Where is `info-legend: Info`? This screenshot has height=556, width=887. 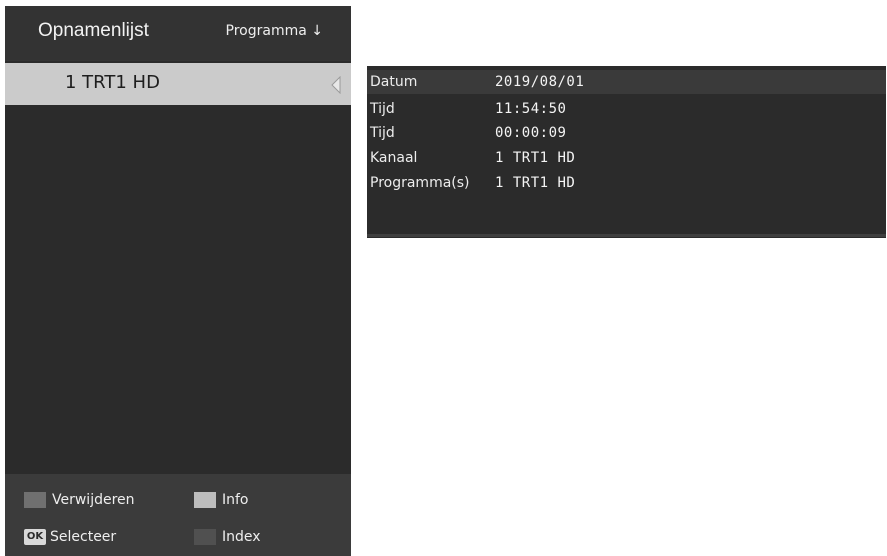
info-legend: Info is located at coordinates (221, 500).